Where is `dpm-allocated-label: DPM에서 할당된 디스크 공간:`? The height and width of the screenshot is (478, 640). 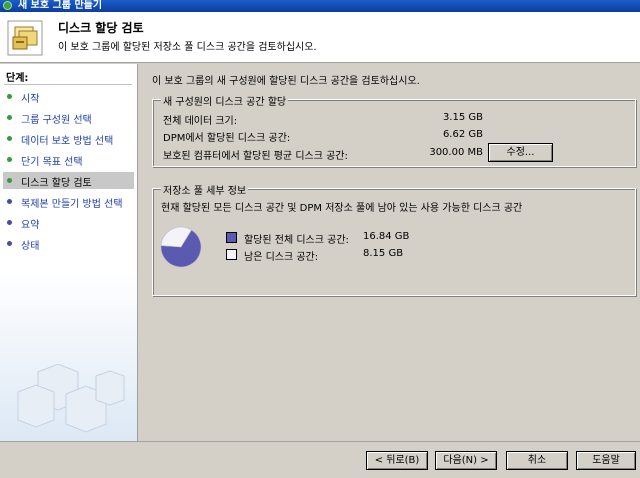
dpm-allocated-label: DPM에서 할당된 디스크 공간: is located at coordinates (227, 138).